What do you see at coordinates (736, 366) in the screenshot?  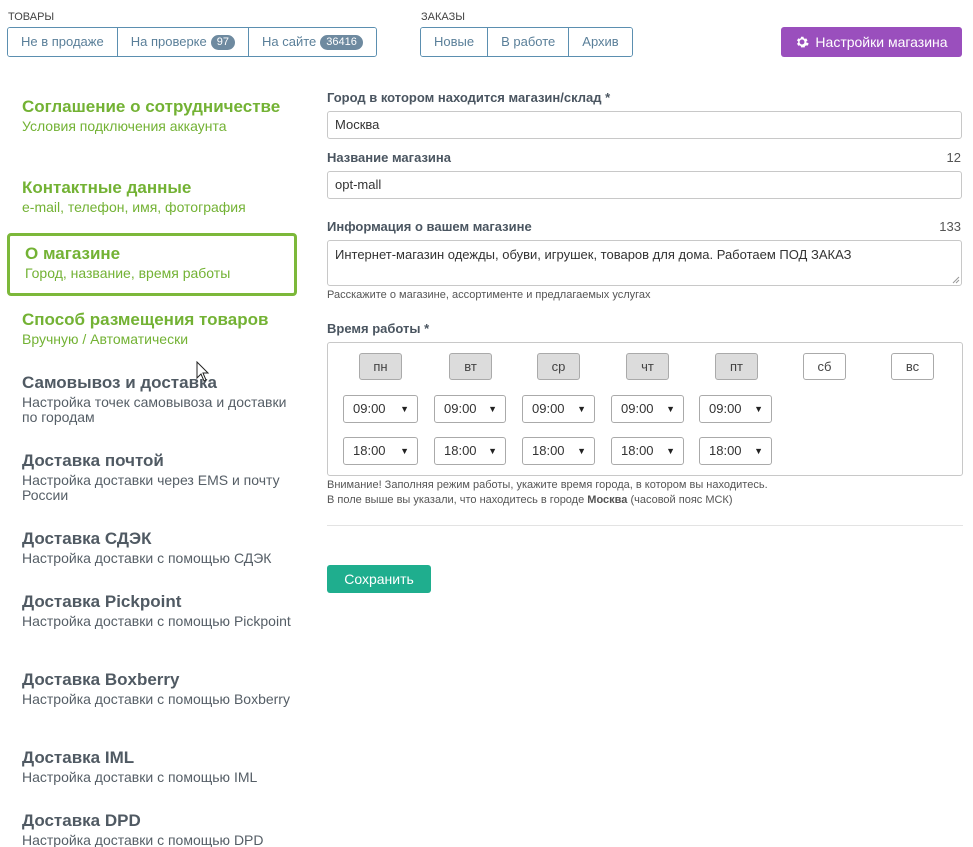 I see `day-toggle-fri: пт` at bounding box center [736, 366].